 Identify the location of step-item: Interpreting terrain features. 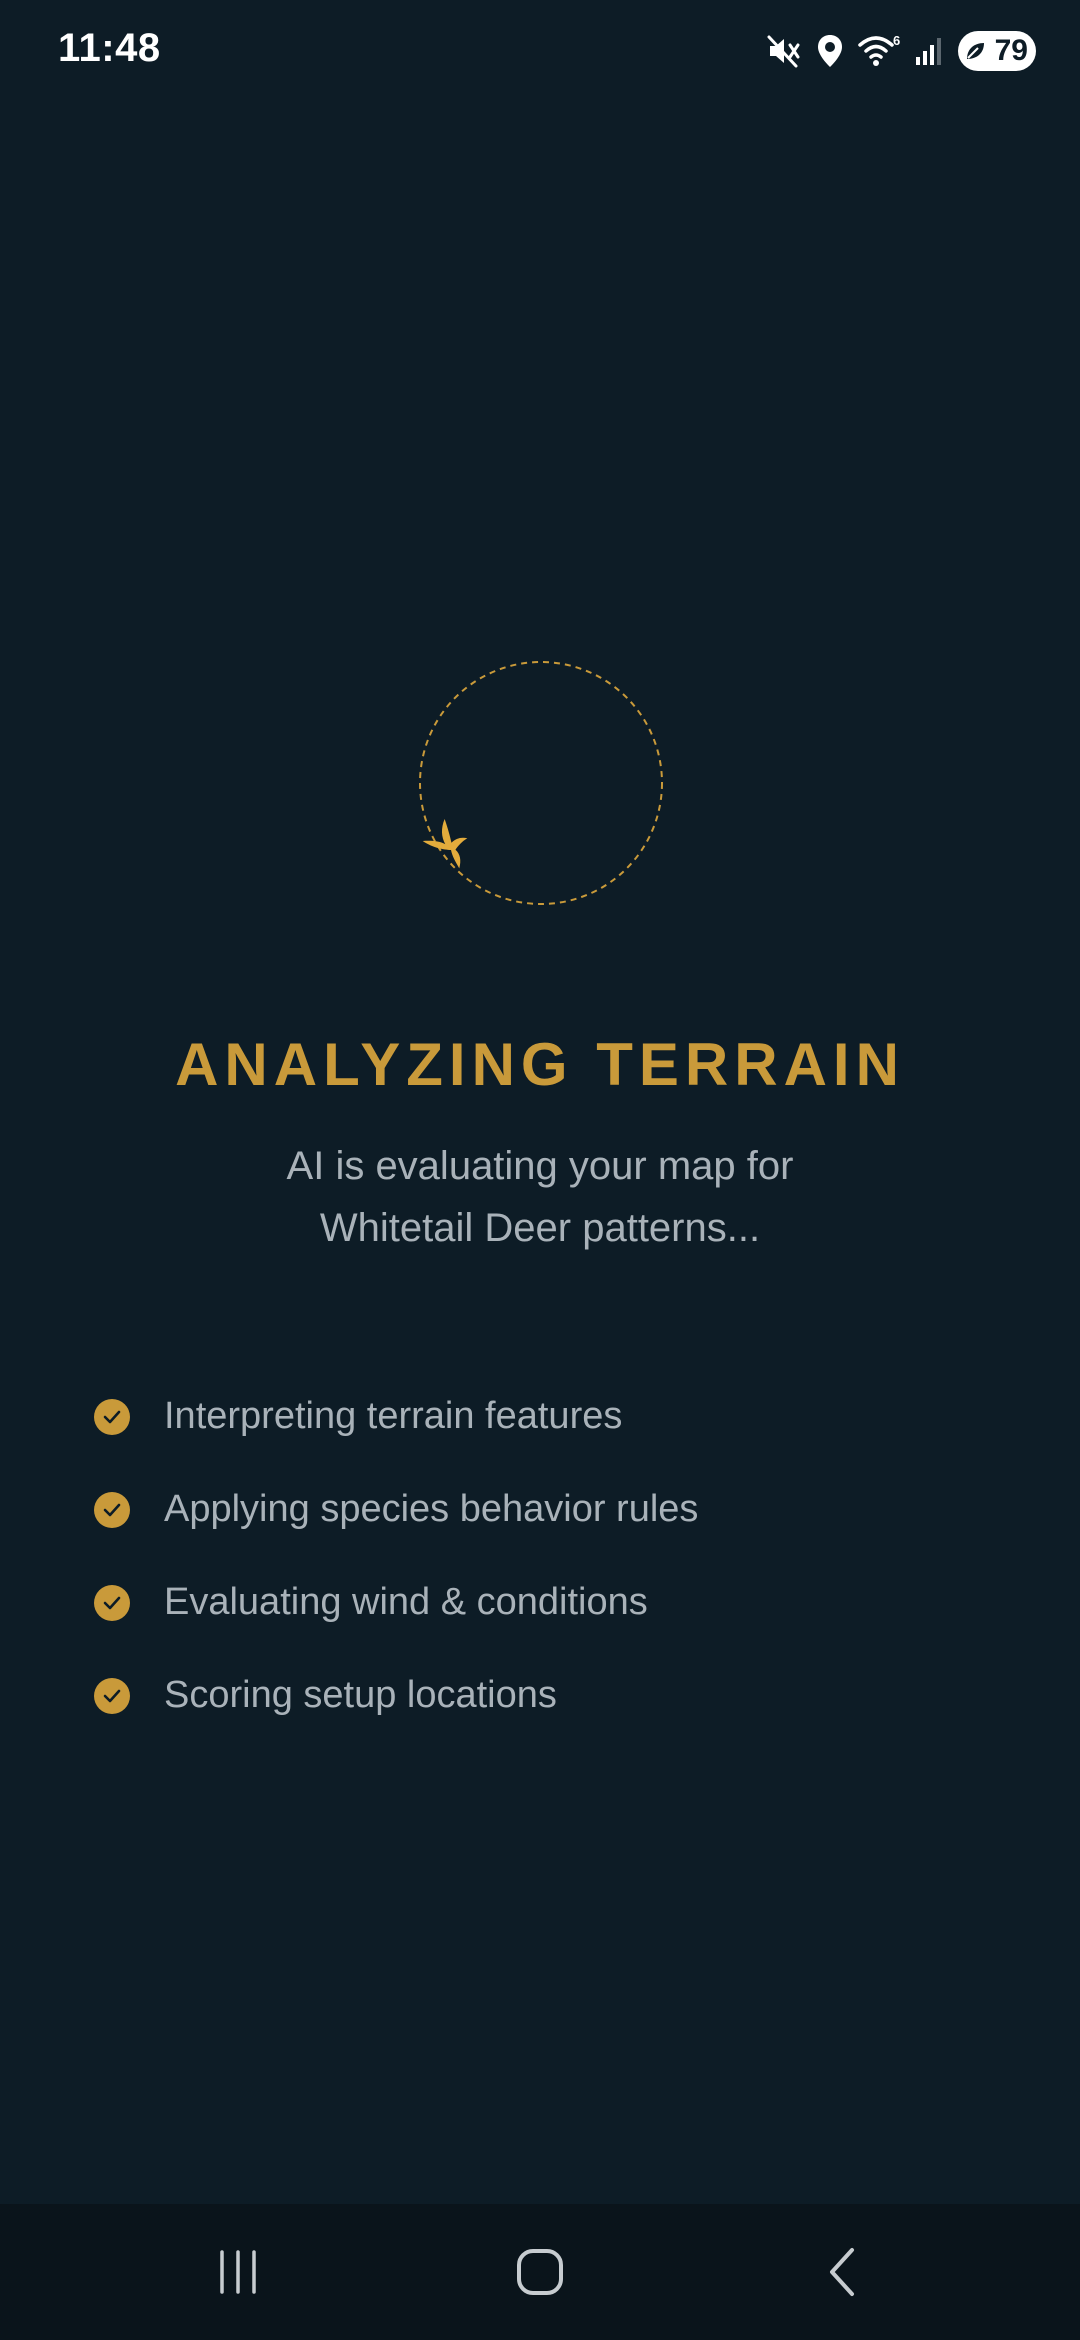
(544, 1416).